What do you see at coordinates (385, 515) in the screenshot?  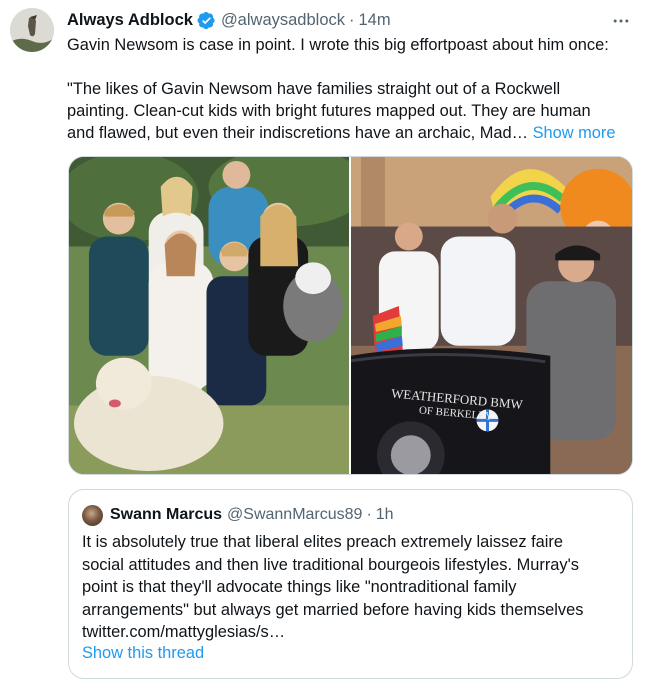 I see `quoted-tweet-timestamp: 1h` at bounding box center [385, 515].